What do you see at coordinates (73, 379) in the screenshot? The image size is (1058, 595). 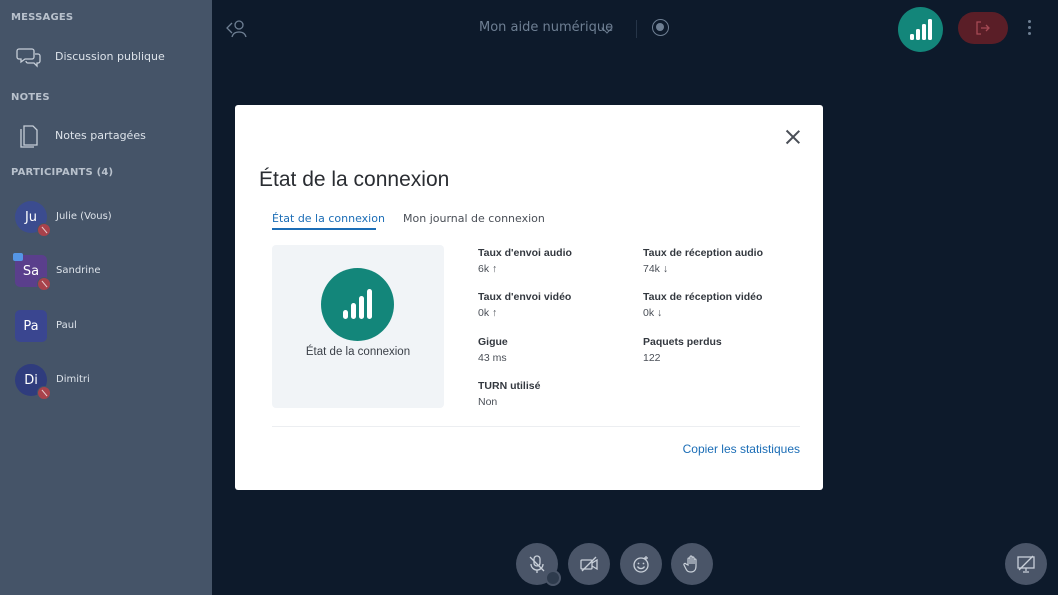 I see `participant-name: Dimitri` at bounding box center [73, 379].